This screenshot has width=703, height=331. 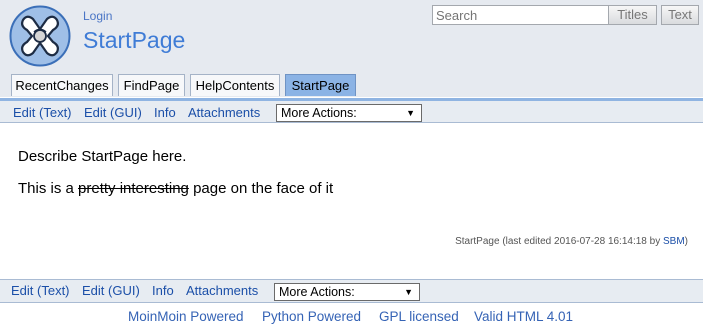 What do you see at coordinates (686, 241) in the screenshot?
I see `page-info-suffix: )` at bounding box center [686, 241].